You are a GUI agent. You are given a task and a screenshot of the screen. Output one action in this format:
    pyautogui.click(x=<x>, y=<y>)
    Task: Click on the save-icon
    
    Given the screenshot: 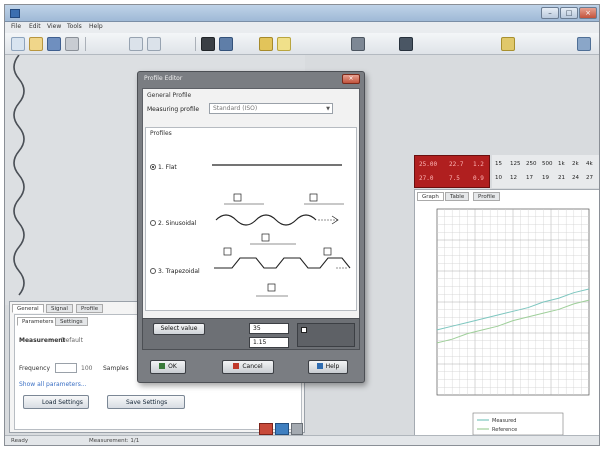 What is the action you would take?
    pyautogui.click(x=54, y=44)
    